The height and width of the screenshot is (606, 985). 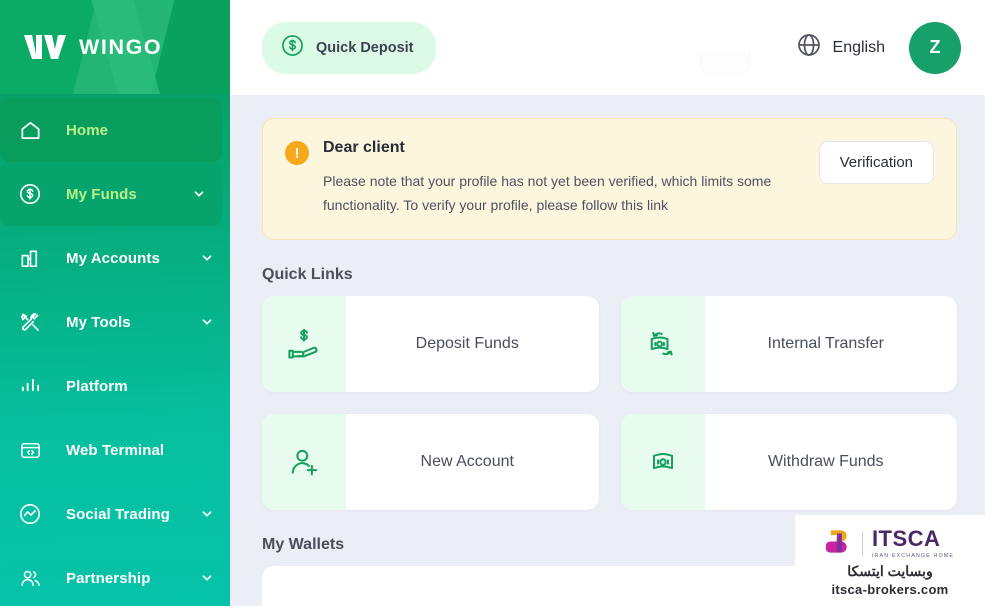 What do you see at coordinates (365, 47) in the screenshot?
I see `quick-deposit-label: Quick Deposit` at bounding box center [365, 47].